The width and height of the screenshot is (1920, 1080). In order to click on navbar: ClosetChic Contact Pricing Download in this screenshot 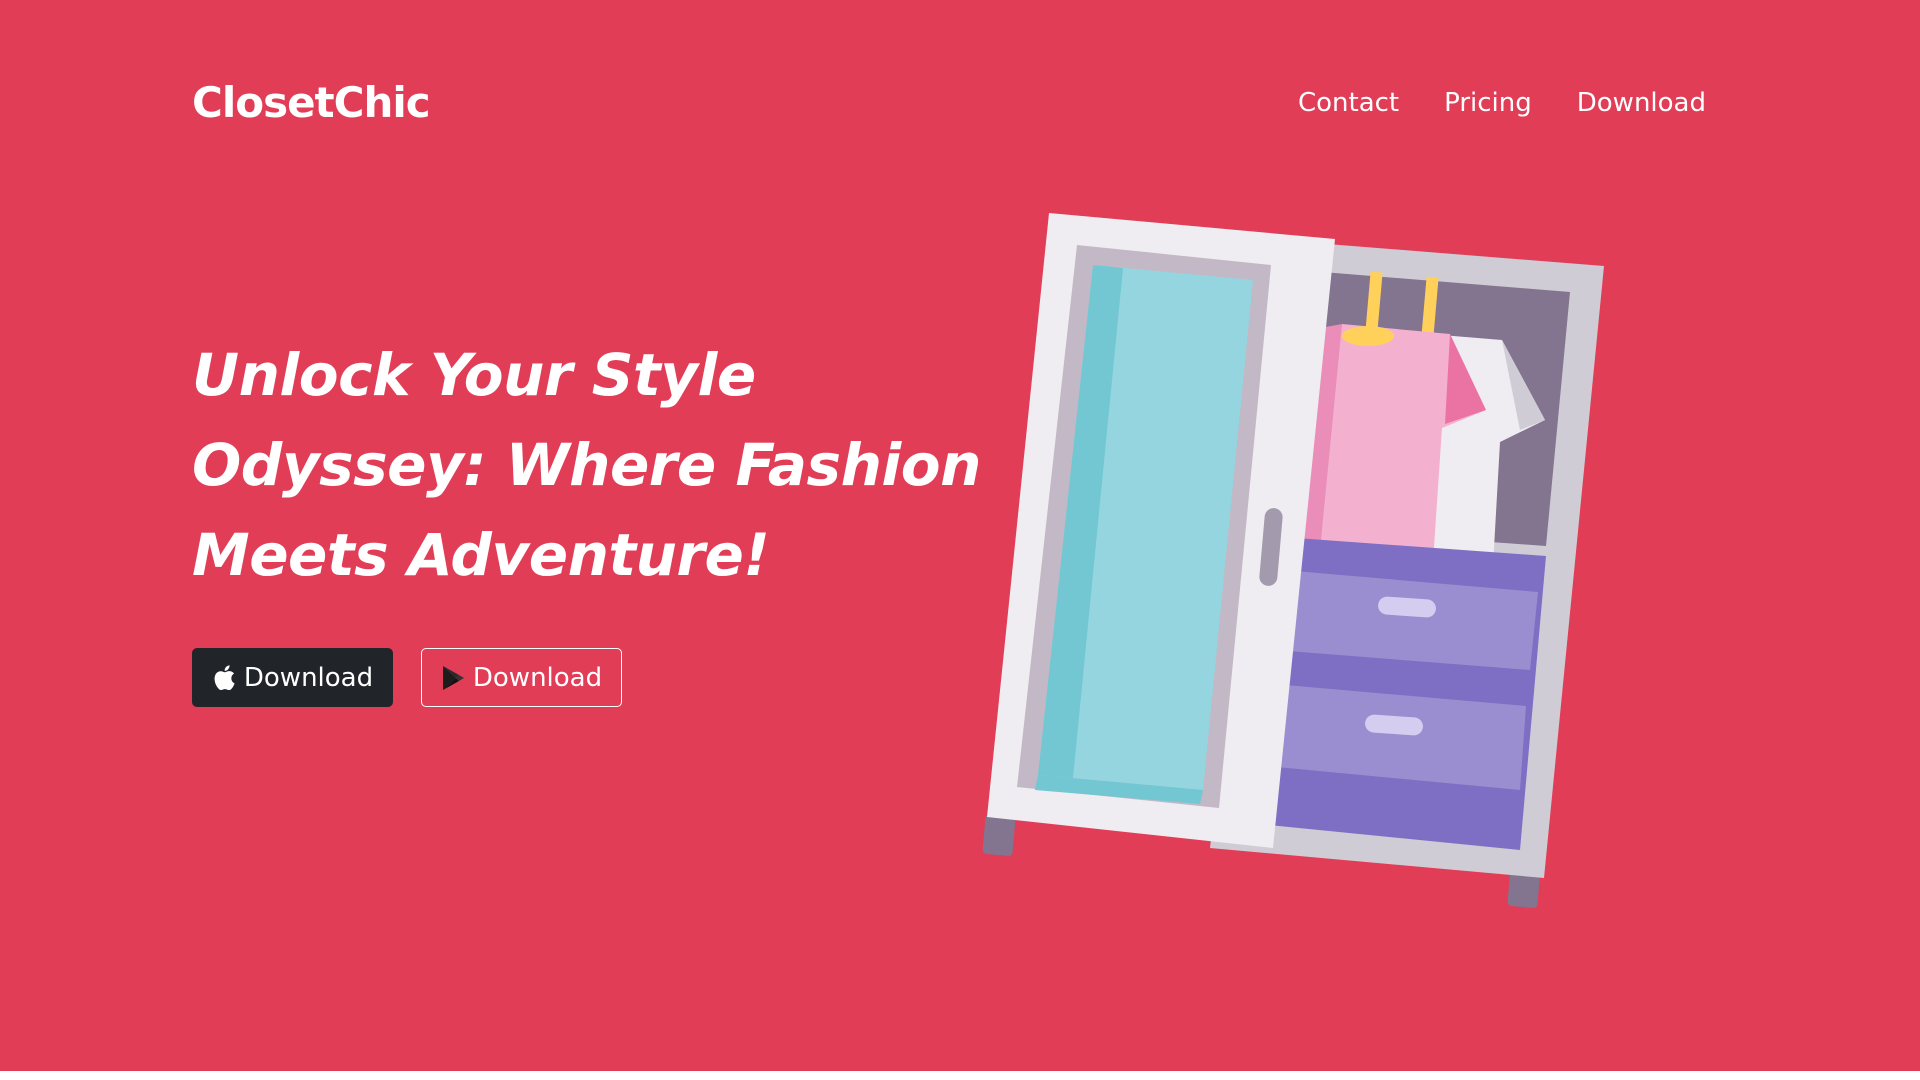, I will do `click(949, 104)`.